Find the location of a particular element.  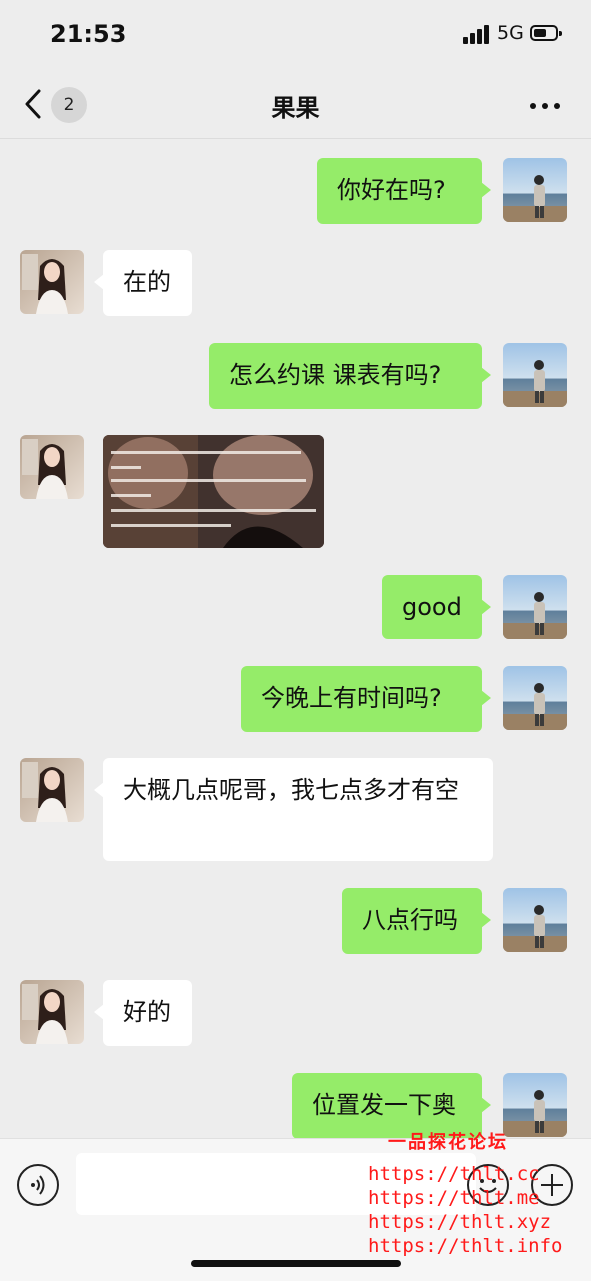

image-message is located at coordinates (213, 491).